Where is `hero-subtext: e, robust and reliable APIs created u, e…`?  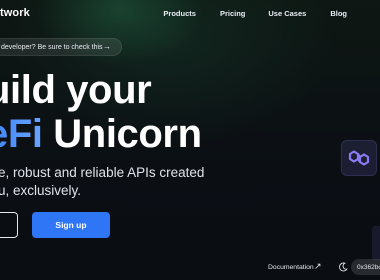 hero-subtext: e, robust and reliable APIs created u, e… is located at coordinates (109, 182).